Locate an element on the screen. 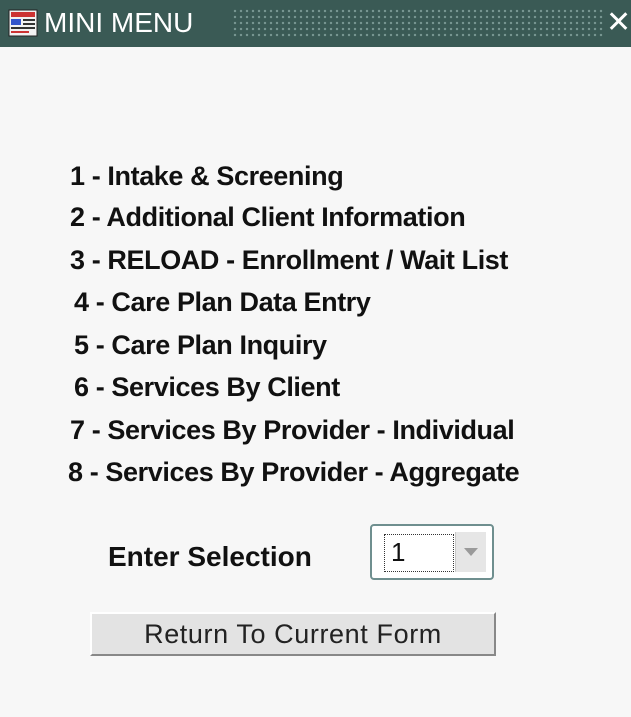  title-bar: MINI MENU ✕ is located at coordinates (315, 23).